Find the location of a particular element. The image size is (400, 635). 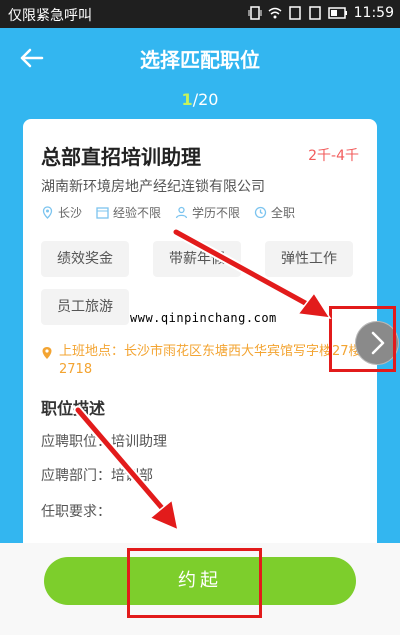

position-label: 应聘职位： is located at coordinates (76, 442).